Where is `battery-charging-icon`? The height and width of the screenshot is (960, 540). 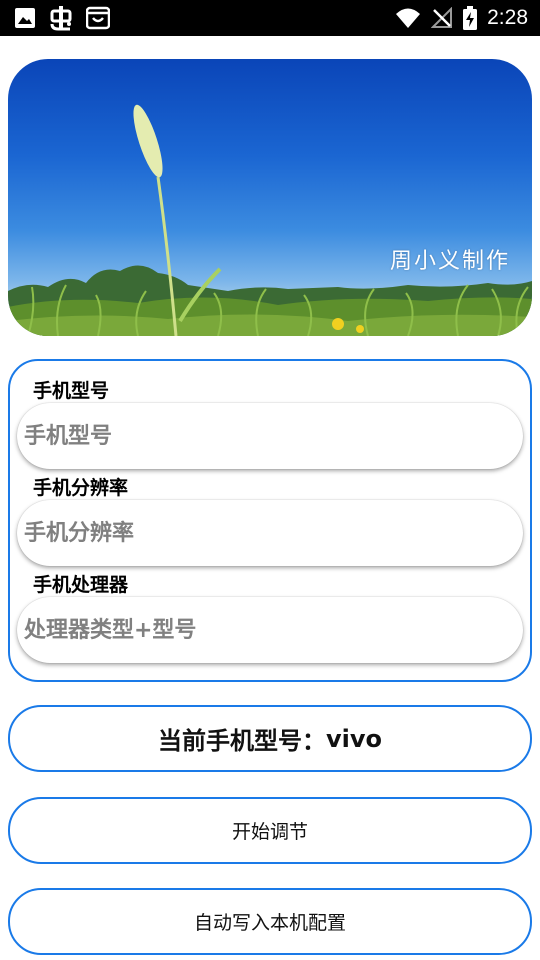 battery-charging-icon is located at coordinates (470, 18).